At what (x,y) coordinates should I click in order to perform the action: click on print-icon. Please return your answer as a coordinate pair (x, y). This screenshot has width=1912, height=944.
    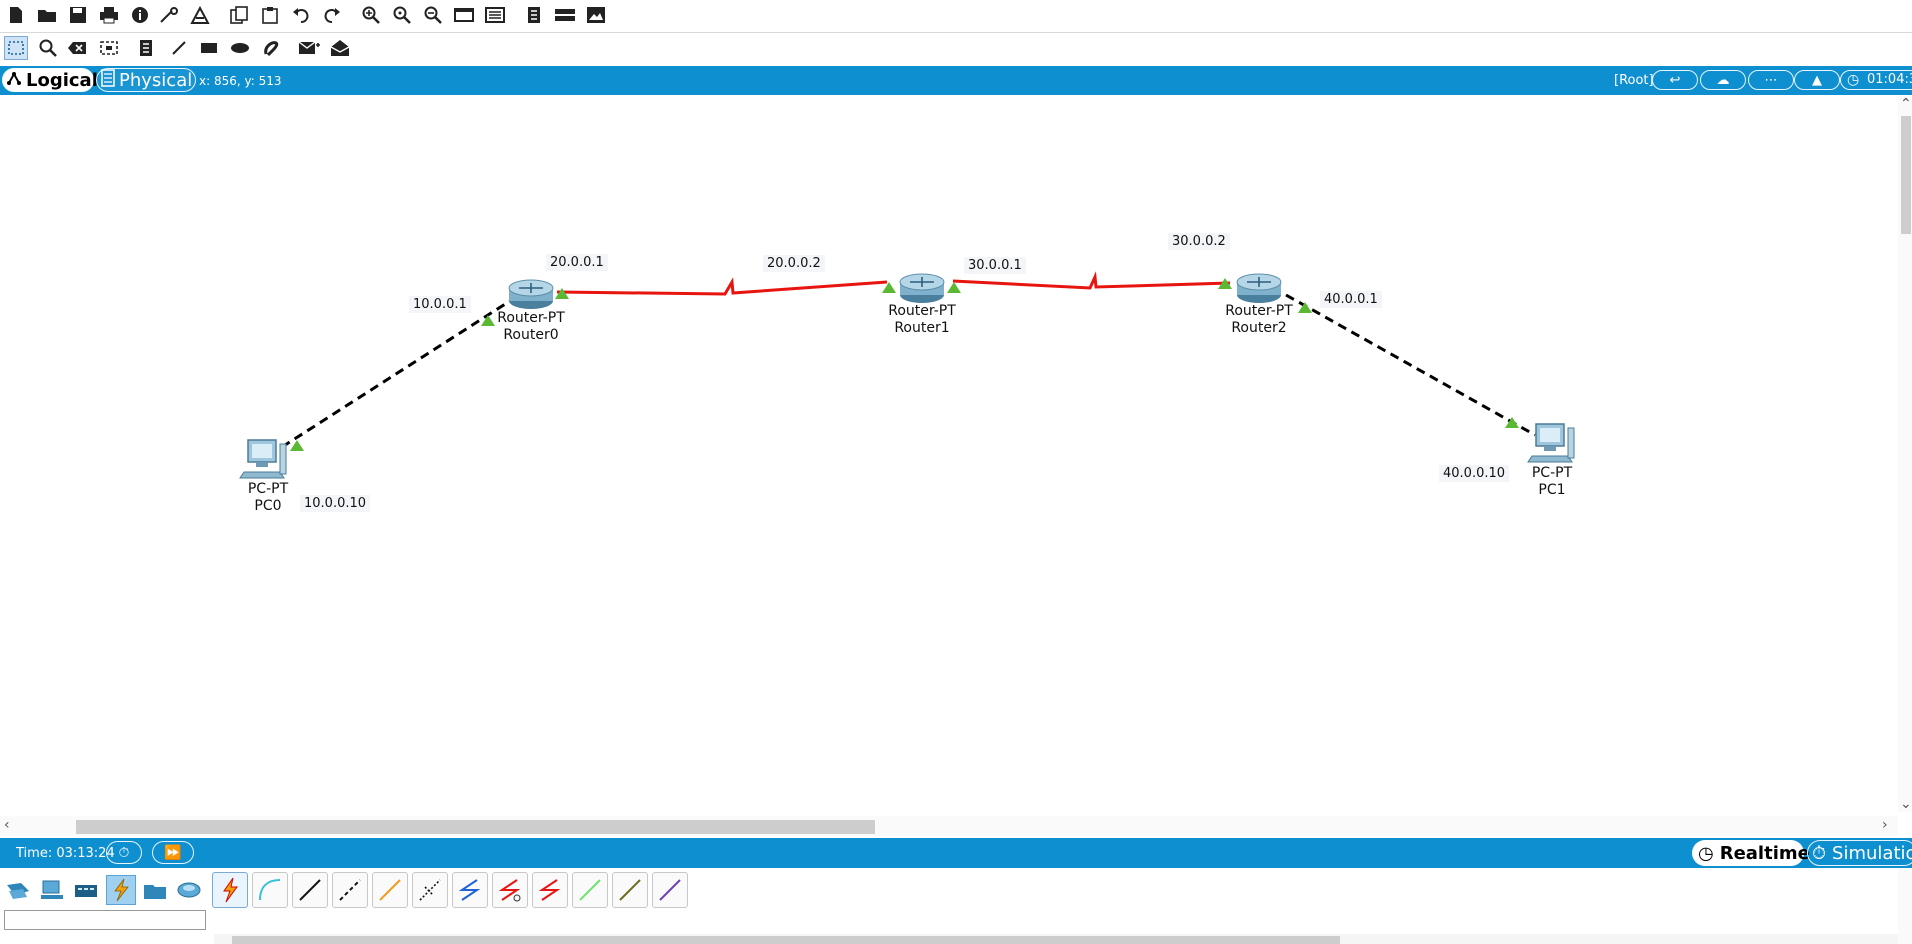
    Looking at the image, I should click on (109, 15).